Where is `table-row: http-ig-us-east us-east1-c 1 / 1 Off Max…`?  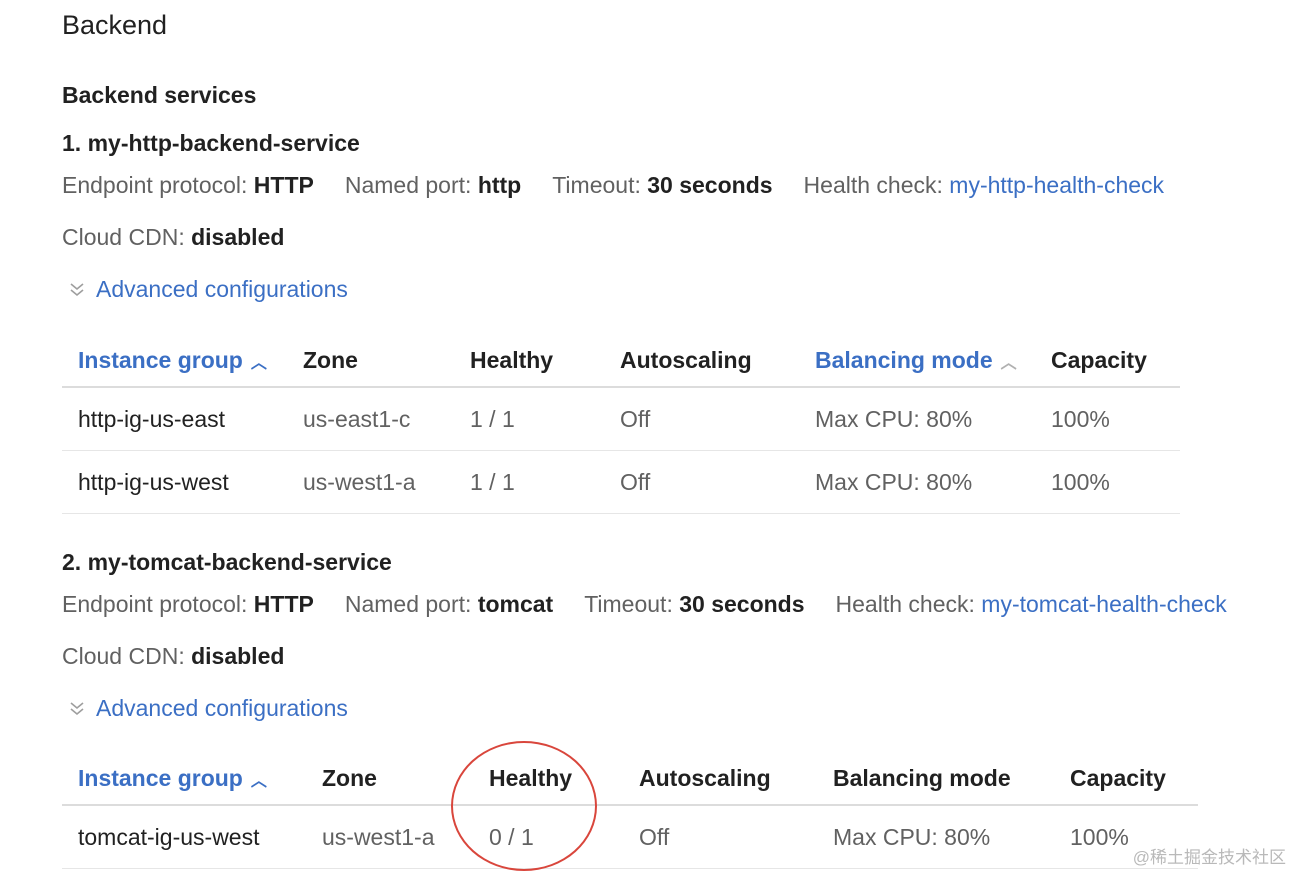
table-row: http-ig-us-east us-east1-c 1 / 1 Off Max… is located at coordinates (621, 419).